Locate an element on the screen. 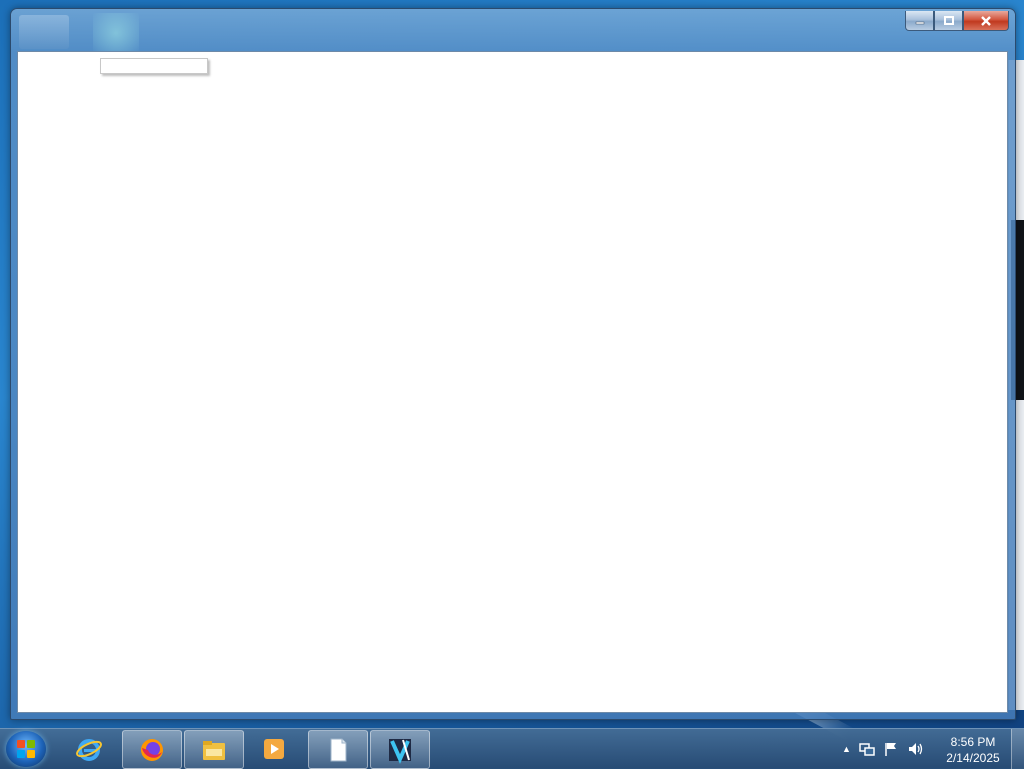 This screenshot has width=1024, height=769. close-icon is located at coordinates (986, 20).